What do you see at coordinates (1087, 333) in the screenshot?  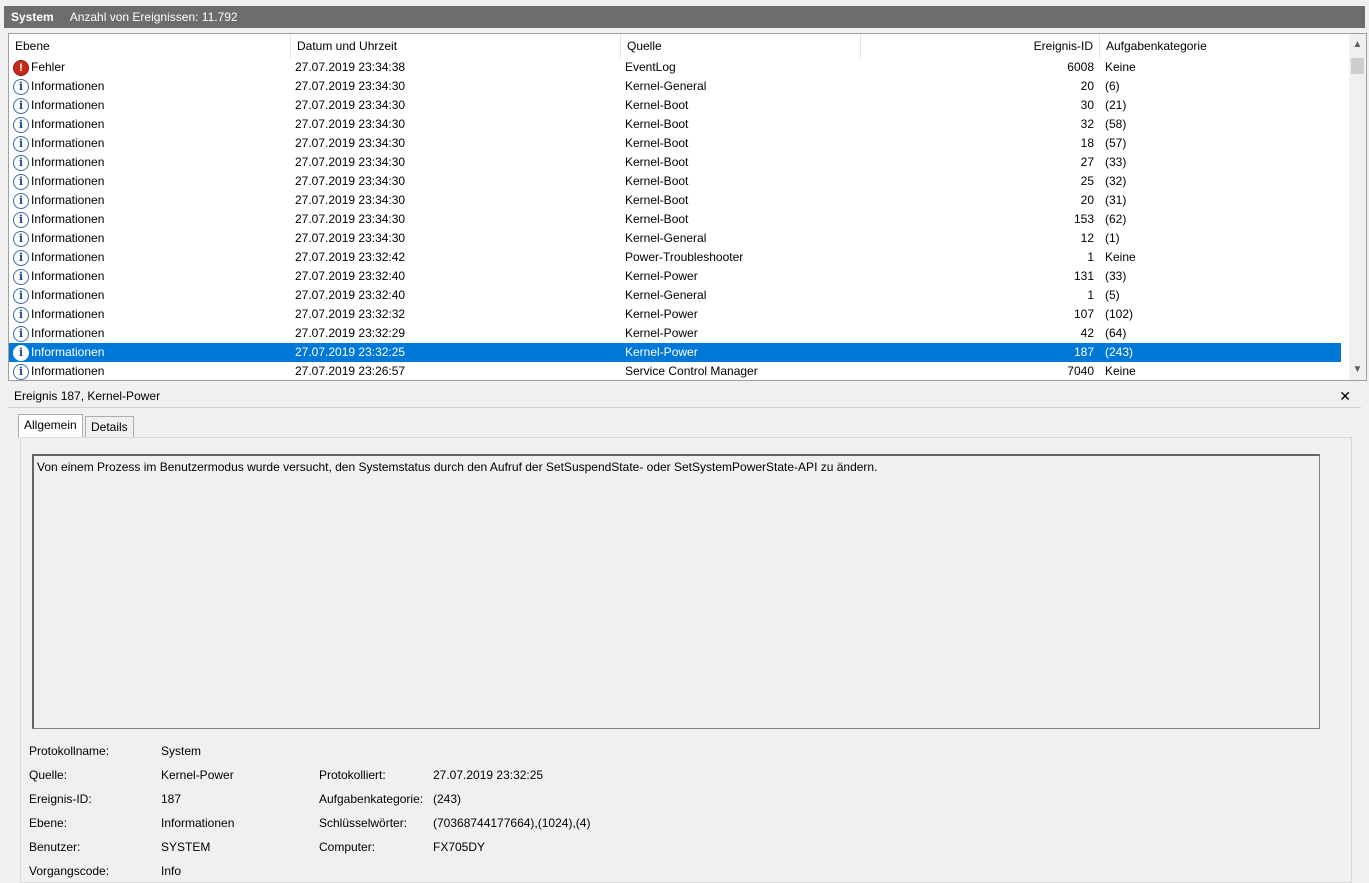 I see `cell-event-id: 42` at bounding box center [1087, 333].